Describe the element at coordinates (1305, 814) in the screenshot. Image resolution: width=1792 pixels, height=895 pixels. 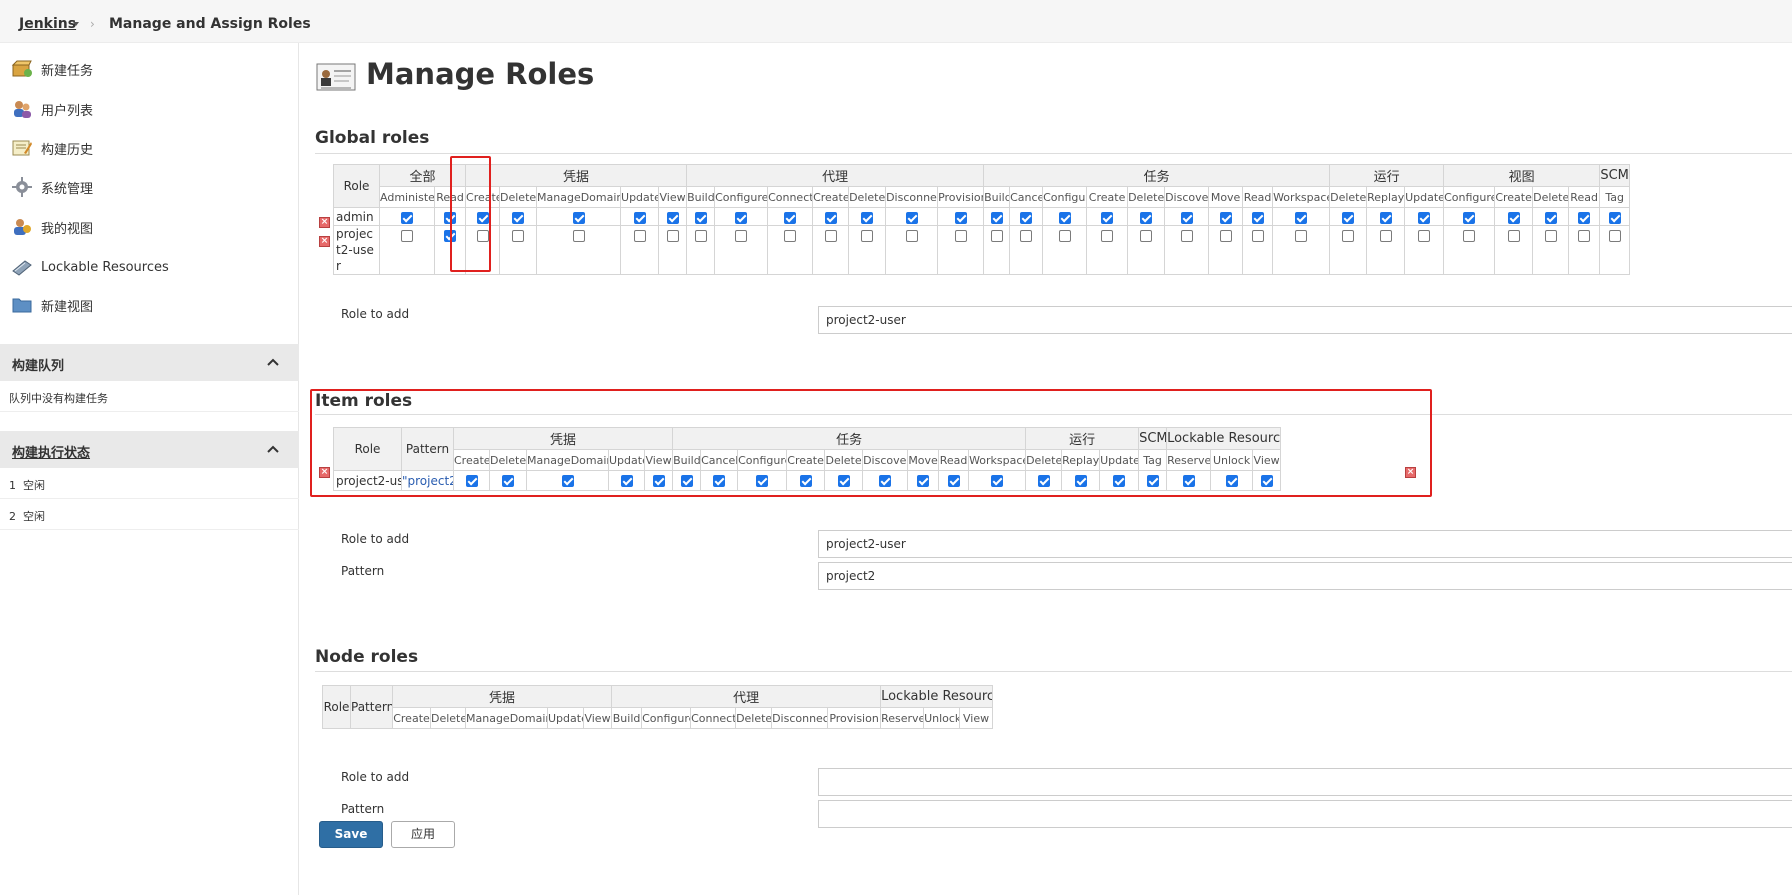
I see `node-pattern-input` at that location.